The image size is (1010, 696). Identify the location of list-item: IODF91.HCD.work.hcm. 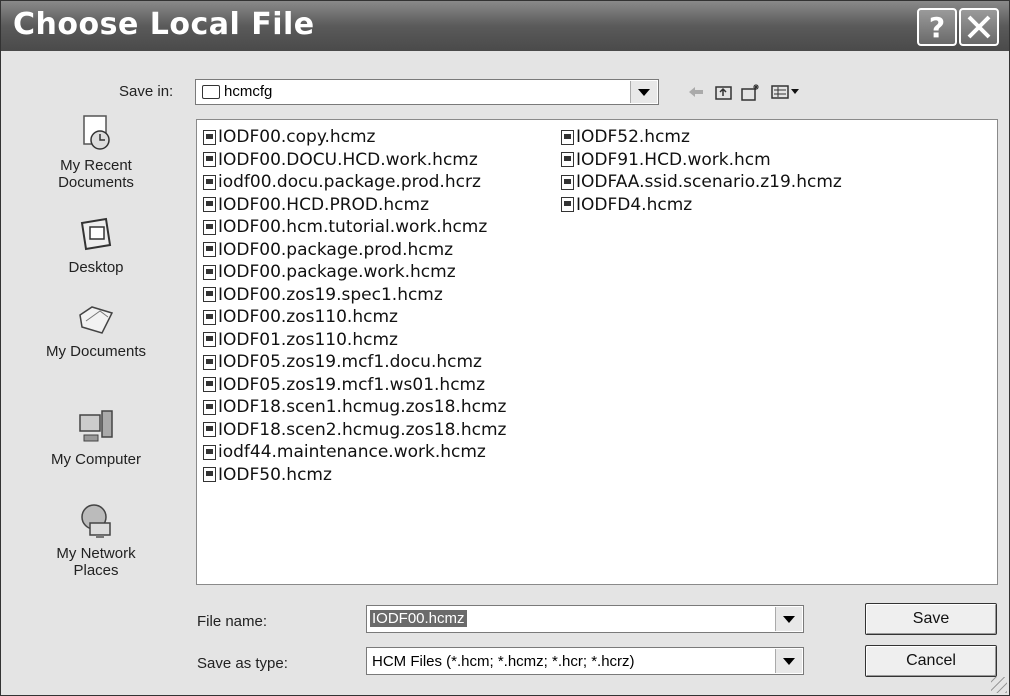
(701, 160).